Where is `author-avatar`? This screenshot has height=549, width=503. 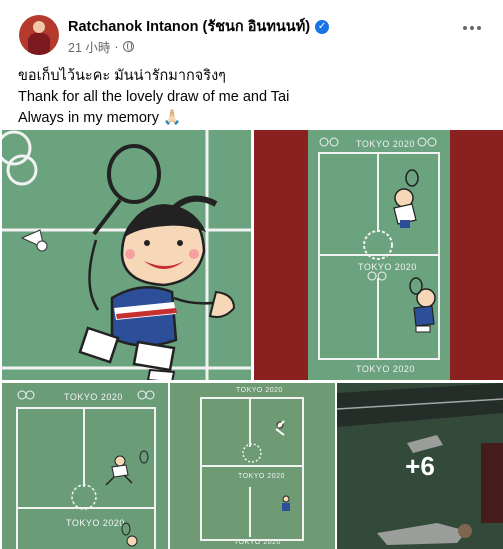 author-avatar is located at coordinates (39, 35).